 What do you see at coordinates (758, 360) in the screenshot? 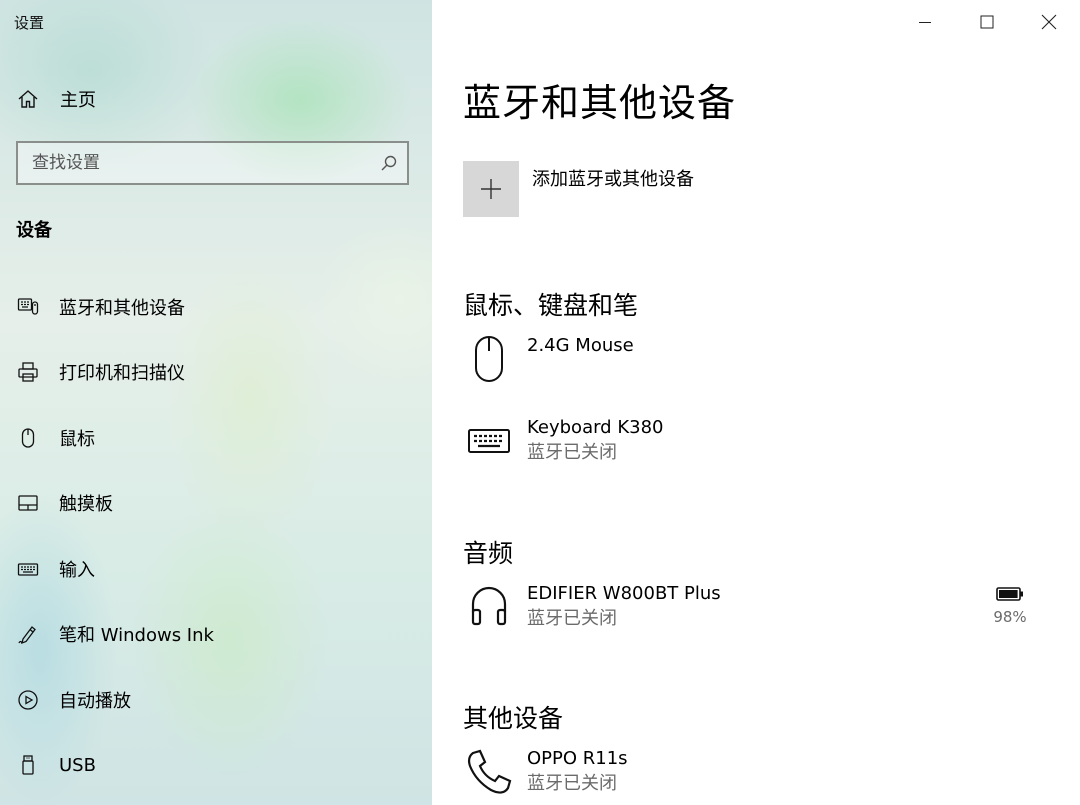
I see `device-row-mouse: 2.4G Mouse` at bounding box center [758, 360].